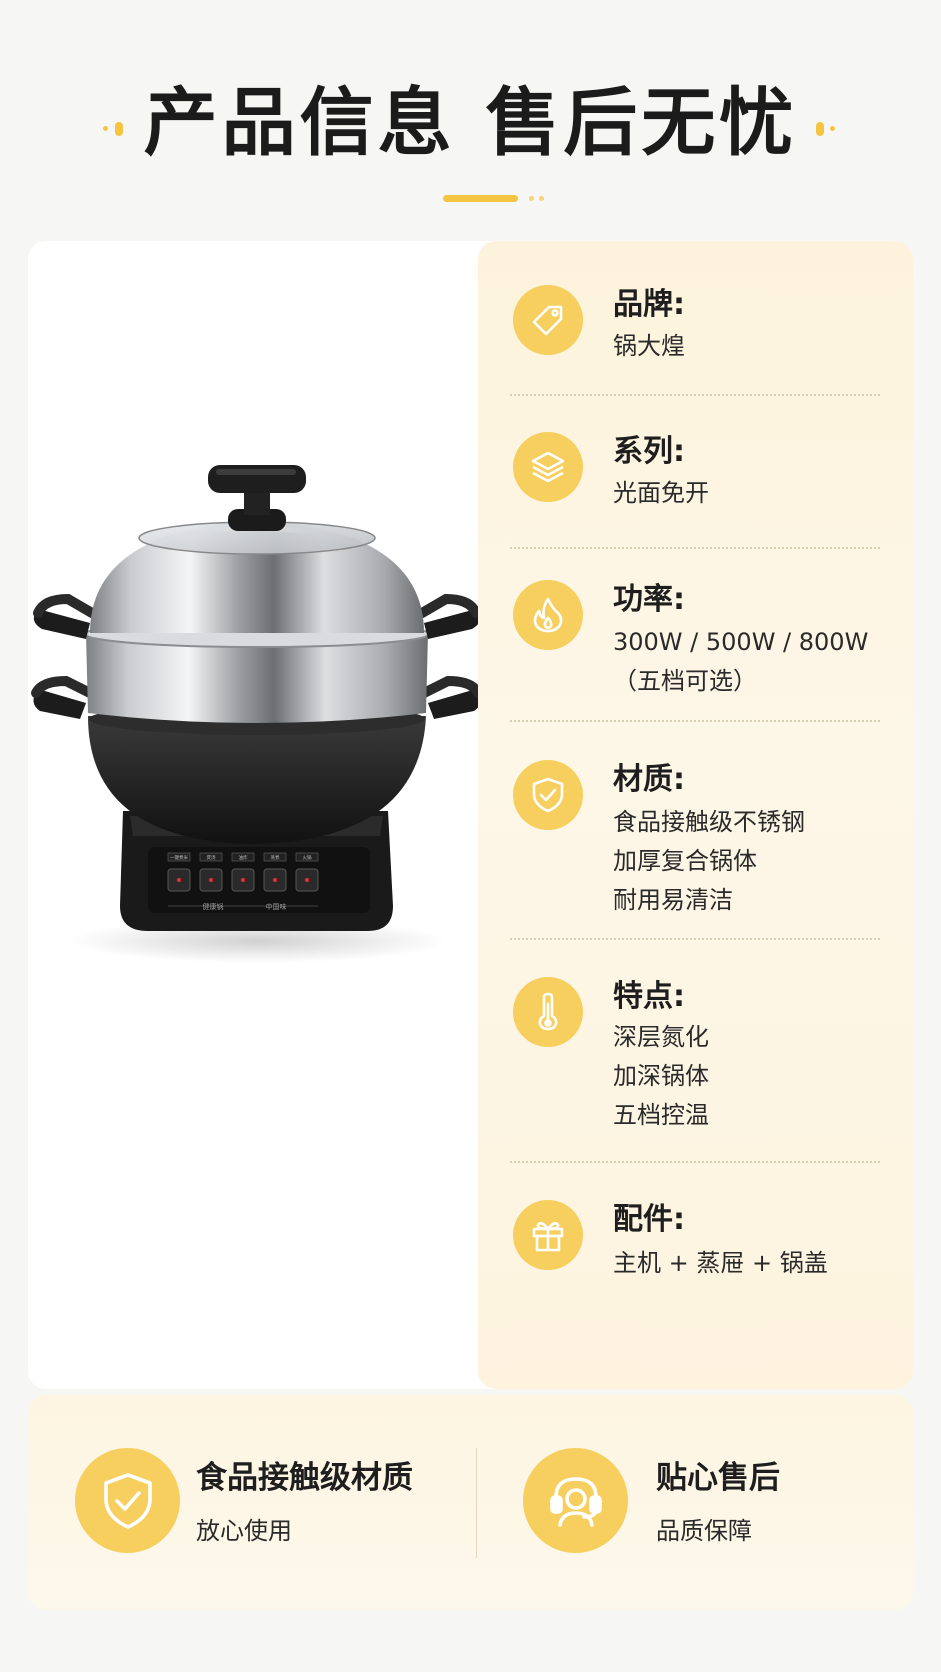 This screenshot has height=1672, width=941. What do you see at coordinates (649, 599) in the screenshot?
I see `spec-label: 功率:` at bounding box center [649, 599].